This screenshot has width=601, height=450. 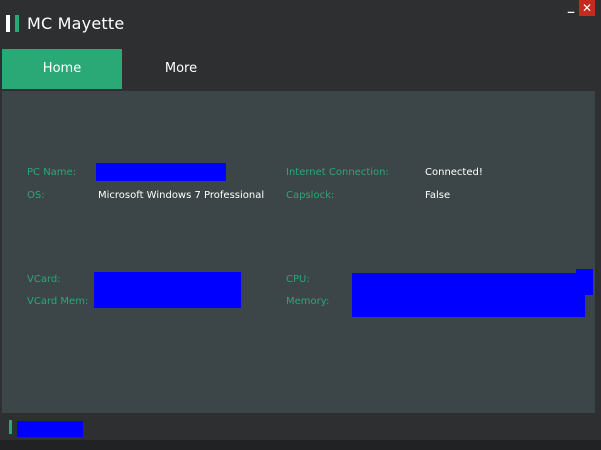 What do you see at coordinates (181, 69) in the screenshot?
I see `tab-more: More` at bounding box center [181, 69].